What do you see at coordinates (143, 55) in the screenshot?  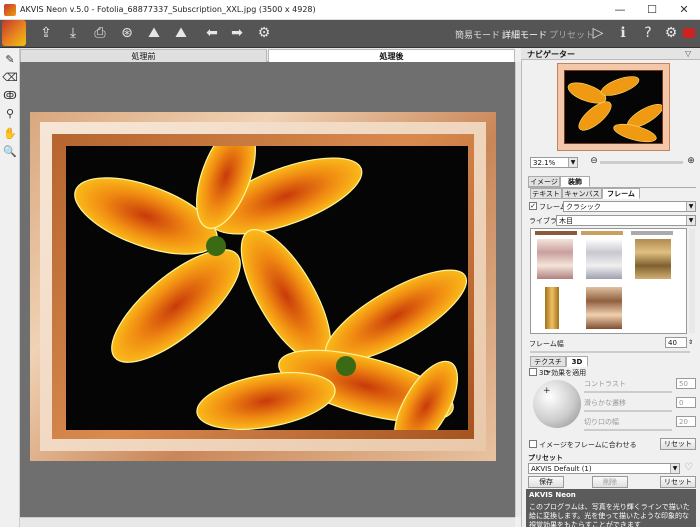 I see `tab-before: 処理前` at bounding box center [143, 55].